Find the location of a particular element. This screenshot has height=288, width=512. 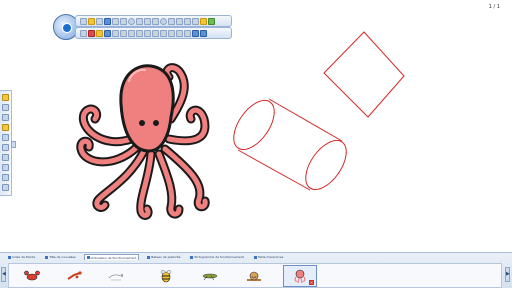

diamond-shape is located at coordinates (364, 74).